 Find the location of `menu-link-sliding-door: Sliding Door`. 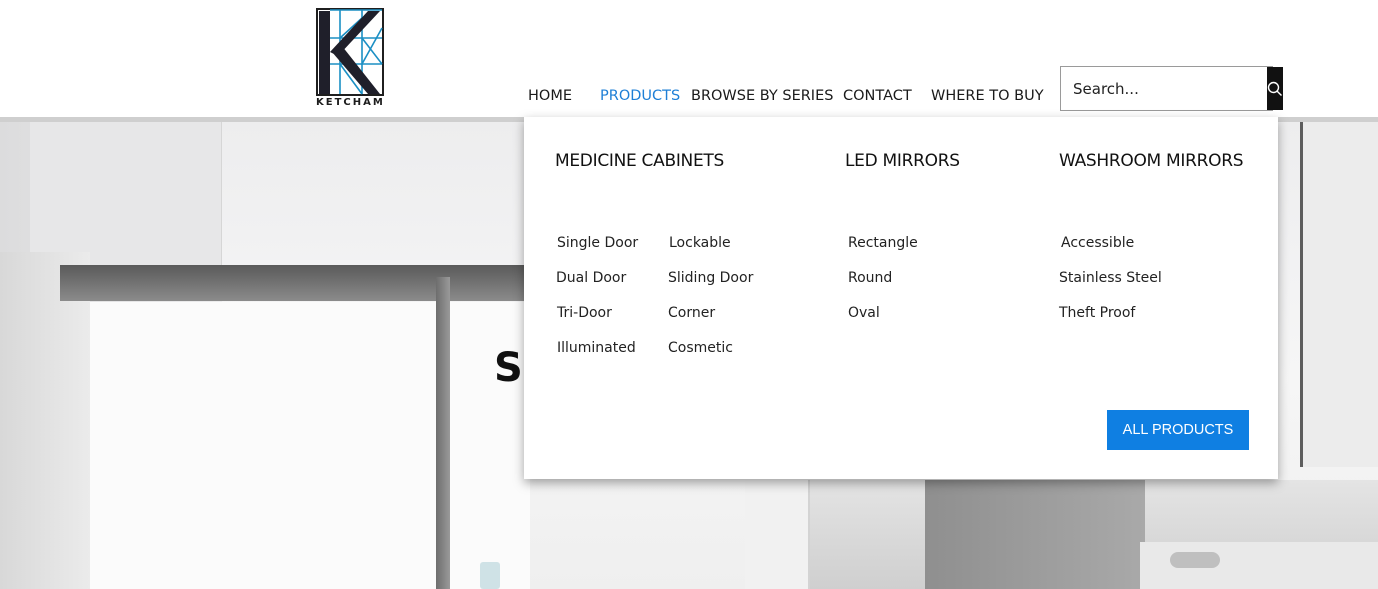

menu-link-sliding-door: Sliding Door is located at coordinates (710, 278).